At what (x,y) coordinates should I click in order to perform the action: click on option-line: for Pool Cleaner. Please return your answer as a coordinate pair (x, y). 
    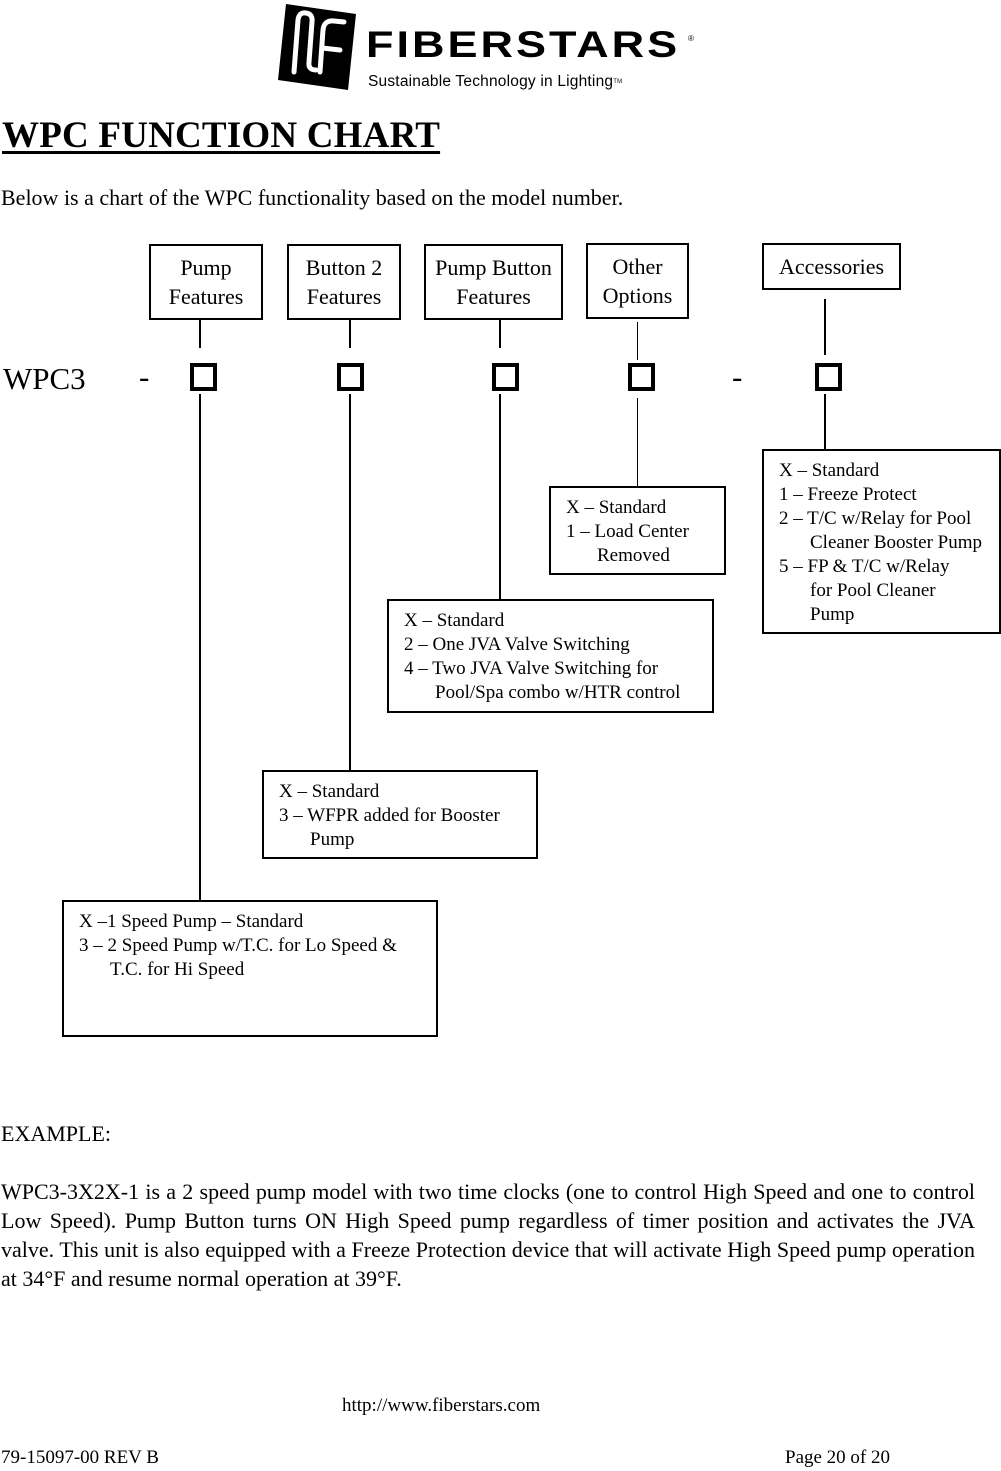
    Looking at the image, I should click on (873, 590).